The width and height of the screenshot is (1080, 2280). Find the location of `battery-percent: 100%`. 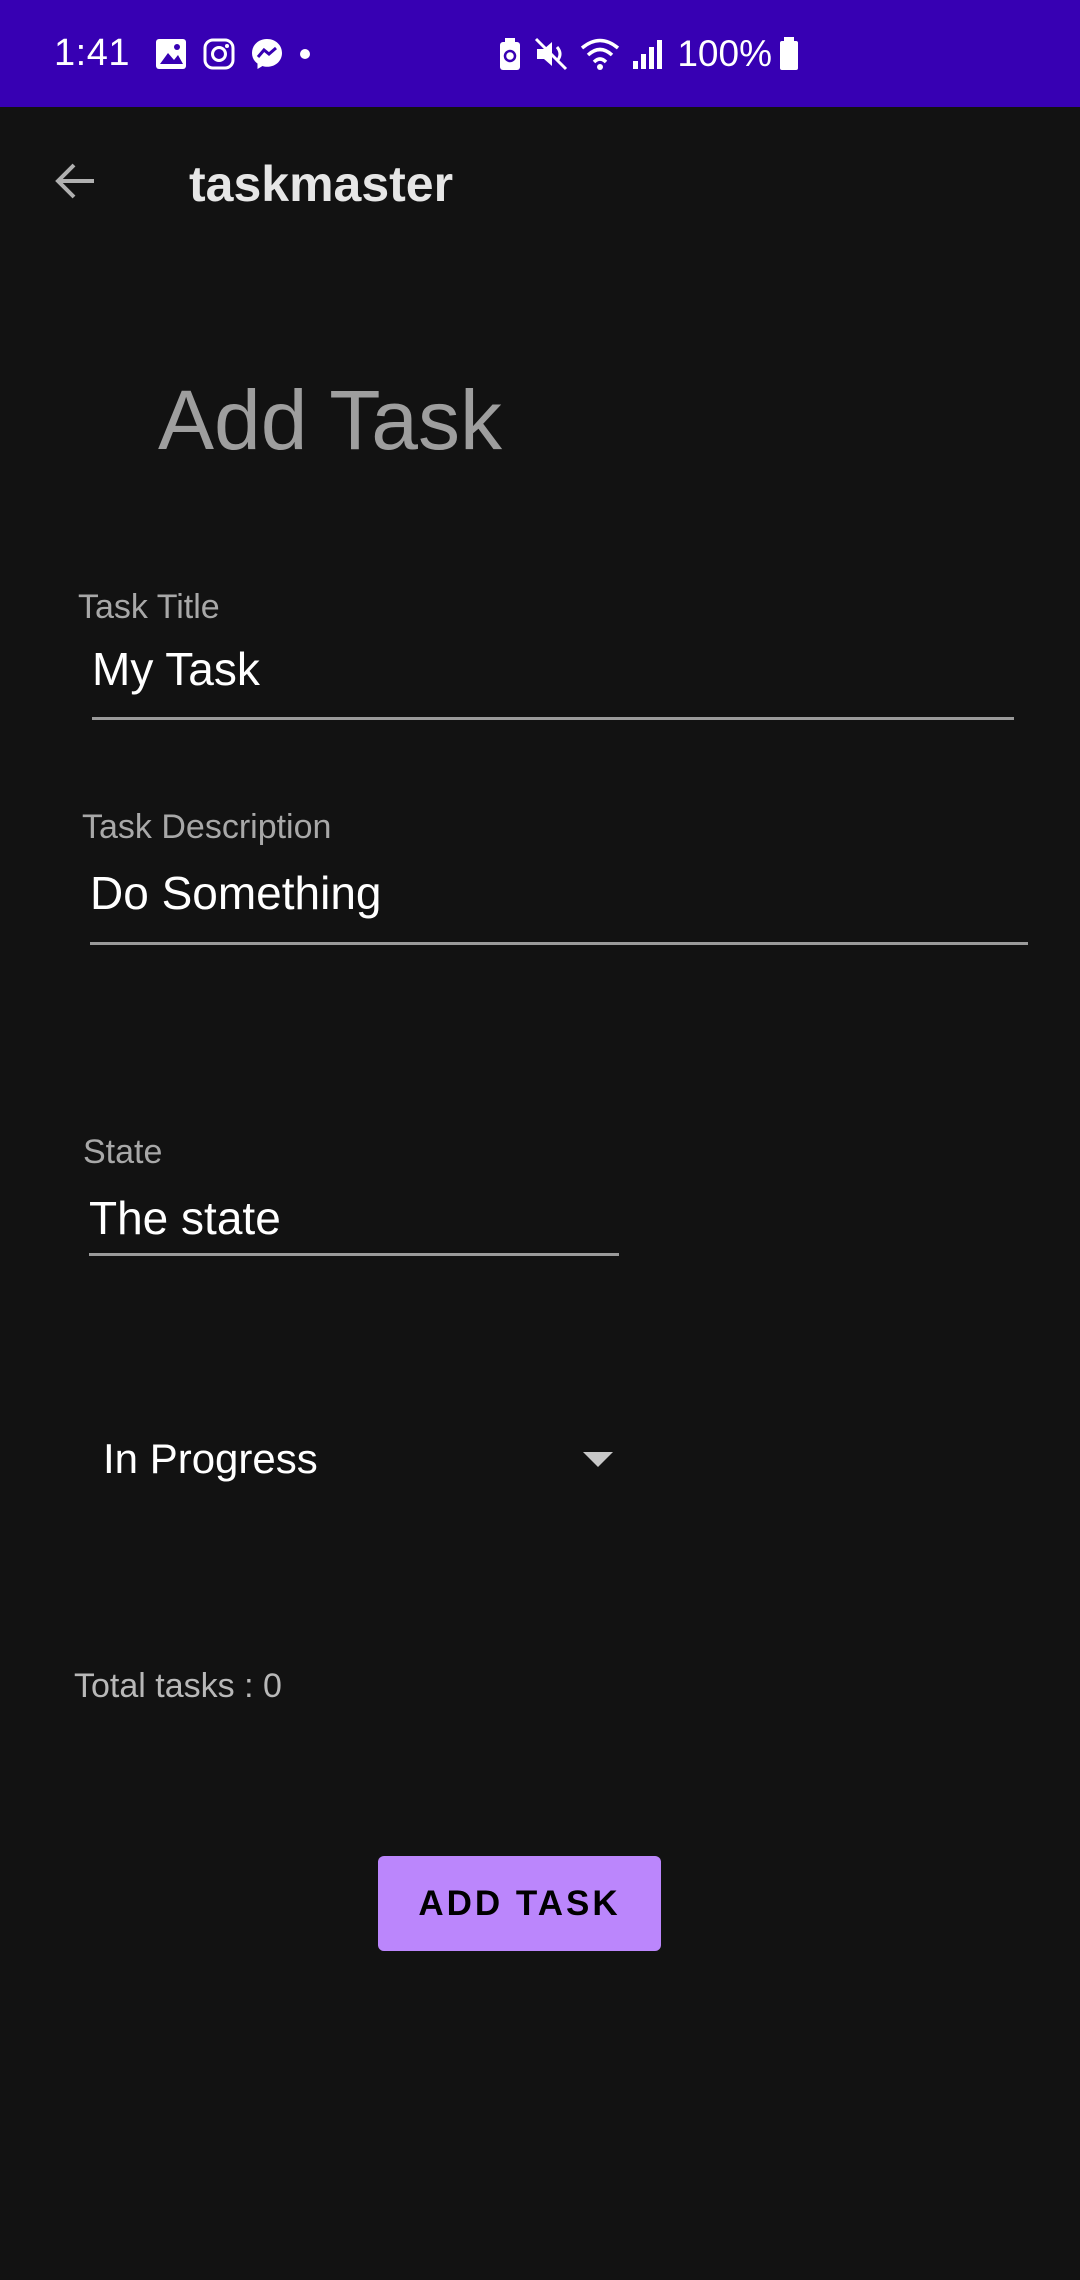

battery-percent: 100% is located at coordinates (724, 53).